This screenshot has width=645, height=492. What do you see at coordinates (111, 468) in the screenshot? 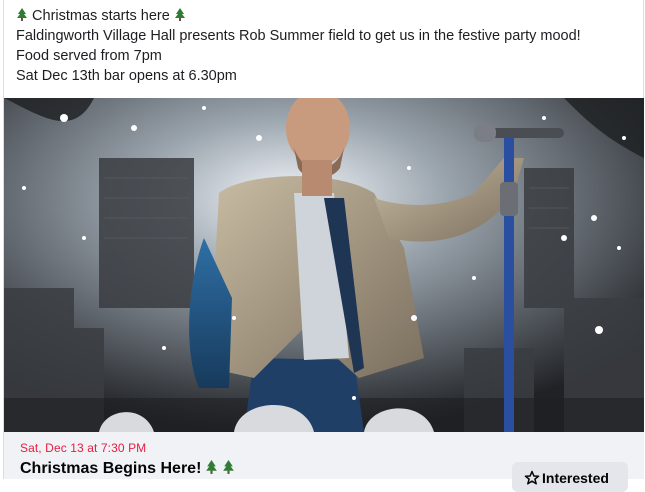
I see `event-title-text: Christmas Begins Here!` at bounding box center [111, 468].